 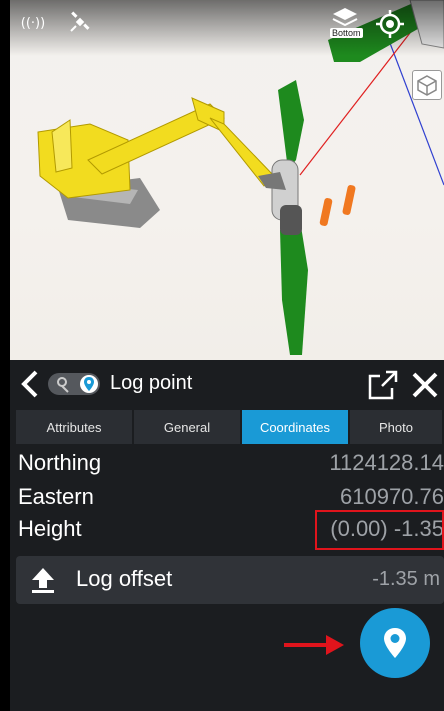 What do you see at coordinates (63, 385) in the screenshot?
I see `route-icon` at bounding box center [63, 385].